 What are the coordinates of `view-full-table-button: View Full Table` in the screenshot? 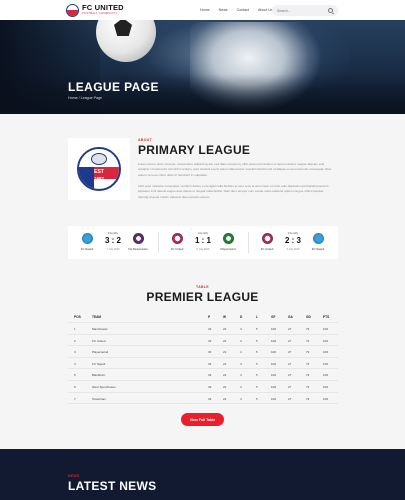 It's located at (202, 419).